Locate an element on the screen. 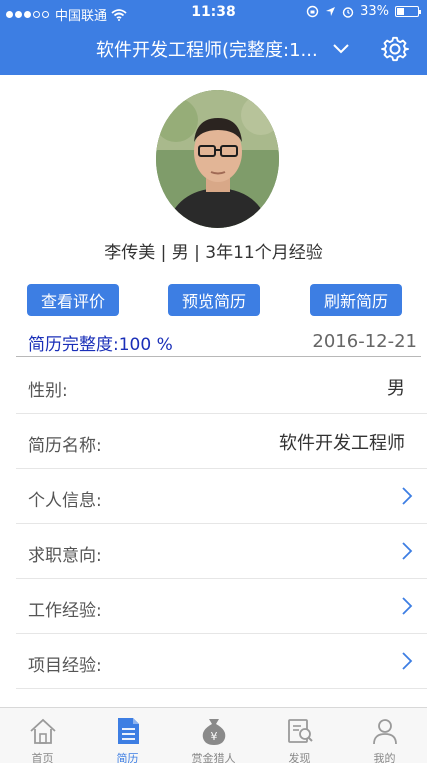 The width and height of the screenshot is (427, 763). status-indicators: 33% is located at coordinates (363, 11).